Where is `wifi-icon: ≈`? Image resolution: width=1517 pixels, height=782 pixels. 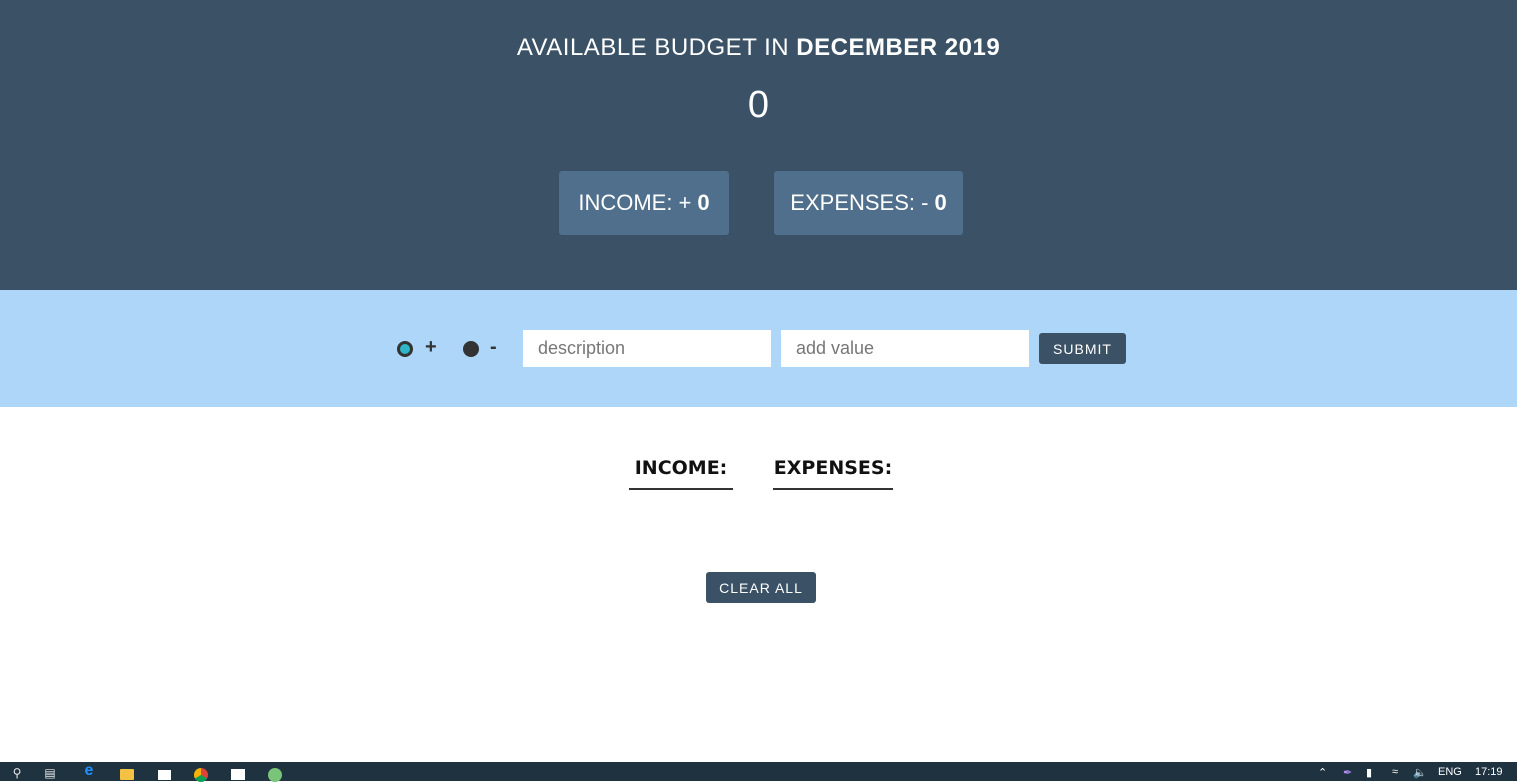 wifi-icon: ≈ is located at coordinates (1395, 772).